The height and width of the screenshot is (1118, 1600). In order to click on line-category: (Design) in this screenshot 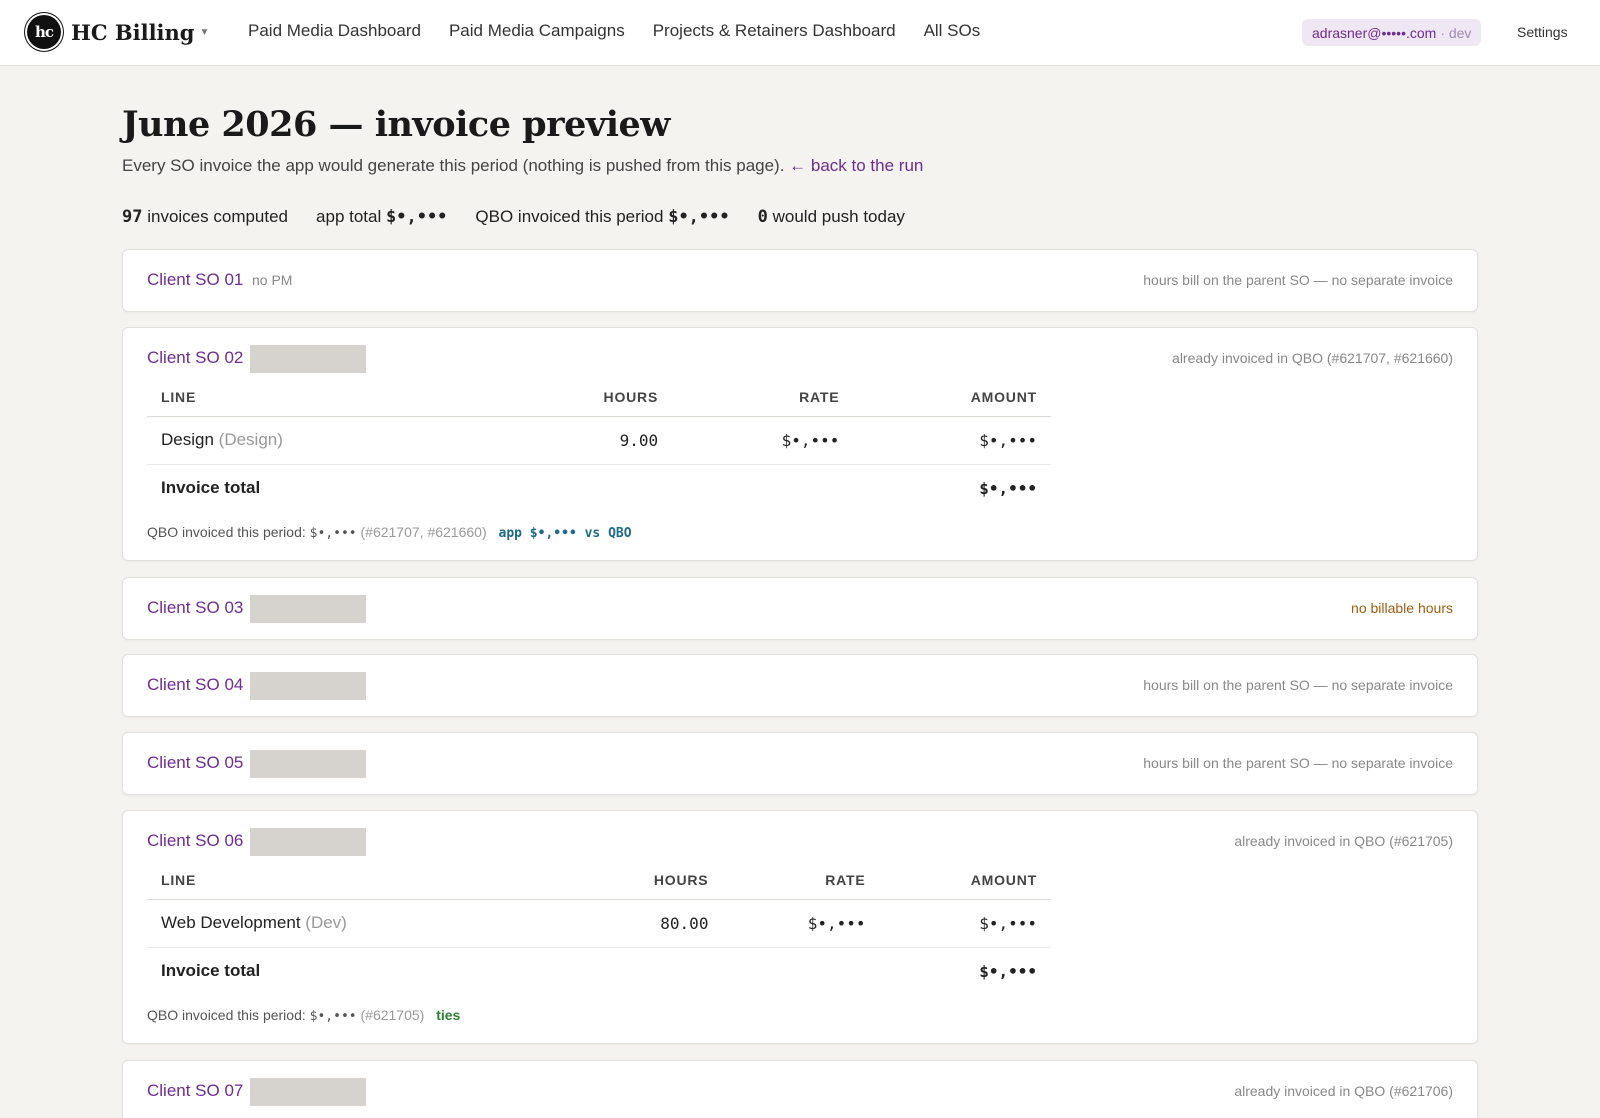, I will do `click(250, 439)`.